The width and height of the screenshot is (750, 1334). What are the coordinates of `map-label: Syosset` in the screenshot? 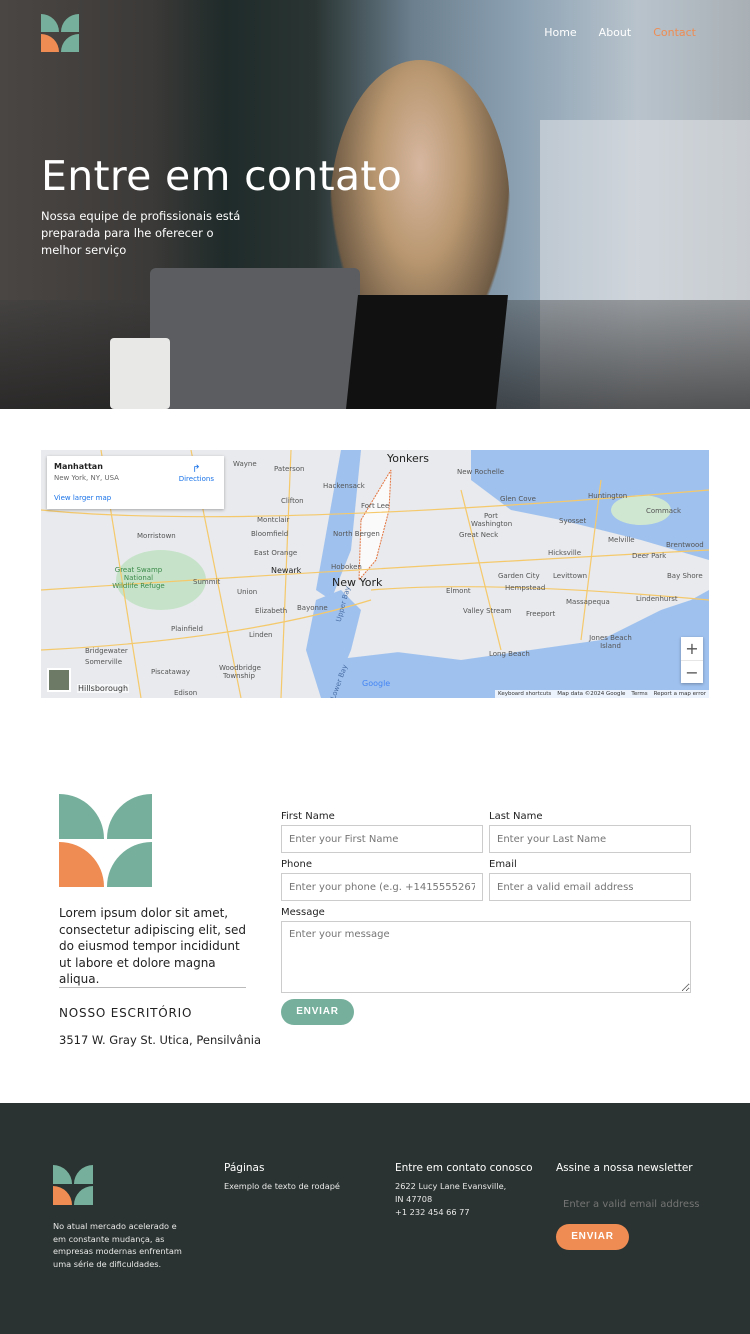 It's located at (573, 521).